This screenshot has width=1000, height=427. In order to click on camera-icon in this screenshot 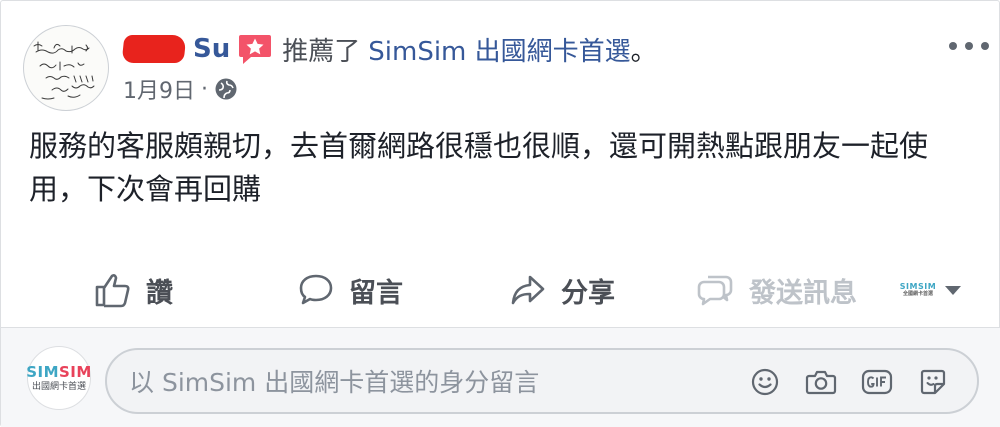, I will do `click(821, 382)`.